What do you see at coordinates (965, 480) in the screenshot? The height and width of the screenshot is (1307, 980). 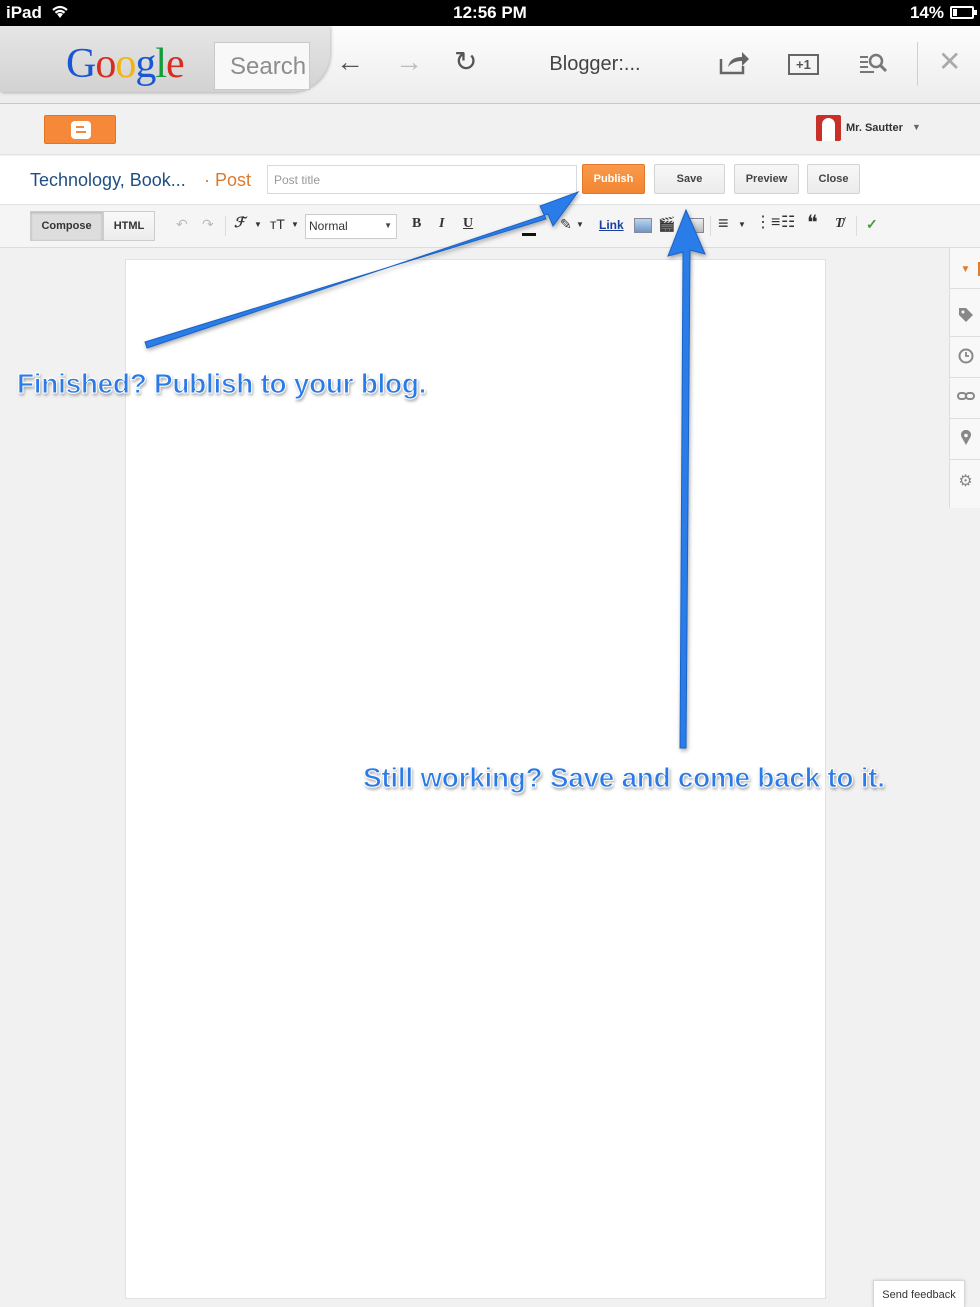 I see `gear-icon: ⚙` at bounding box center [965, 480].